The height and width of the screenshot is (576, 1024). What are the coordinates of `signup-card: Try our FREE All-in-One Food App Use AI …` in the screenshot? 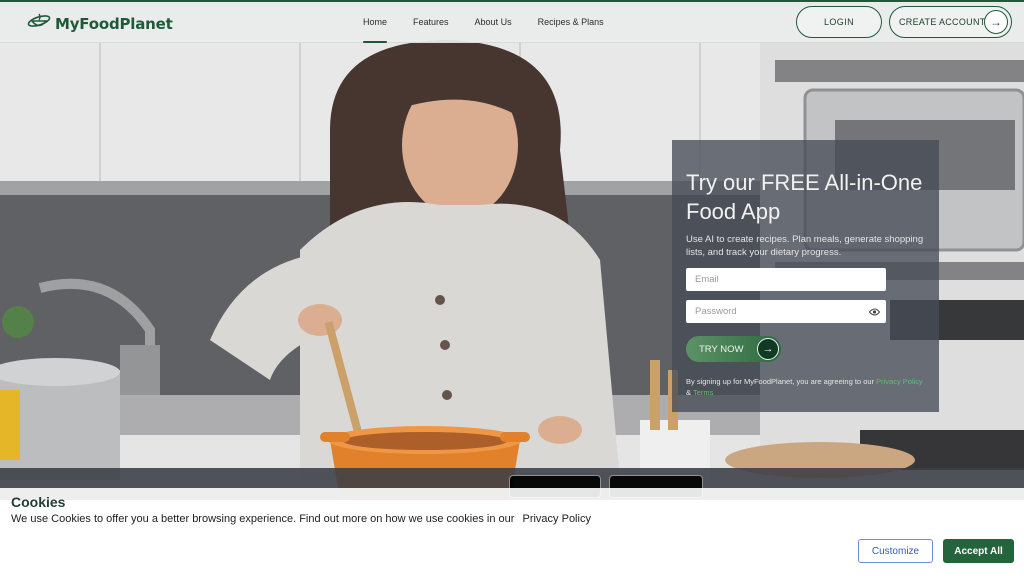 It's located at (805, 276).